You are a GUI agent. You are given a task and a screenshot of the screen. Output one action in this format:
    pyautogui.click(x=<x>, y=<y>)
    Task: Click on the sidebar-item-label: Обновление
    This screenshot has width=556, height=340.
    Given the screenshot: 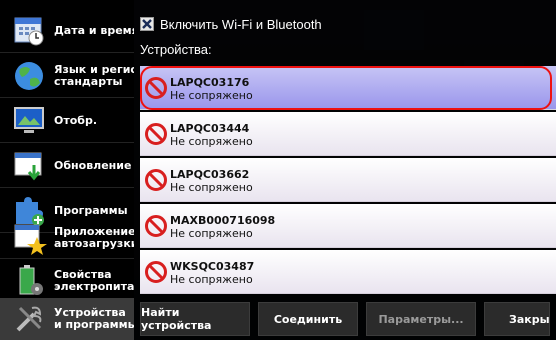 What is the action you would take?
    pyautogui.click(x=93, y=166)
    